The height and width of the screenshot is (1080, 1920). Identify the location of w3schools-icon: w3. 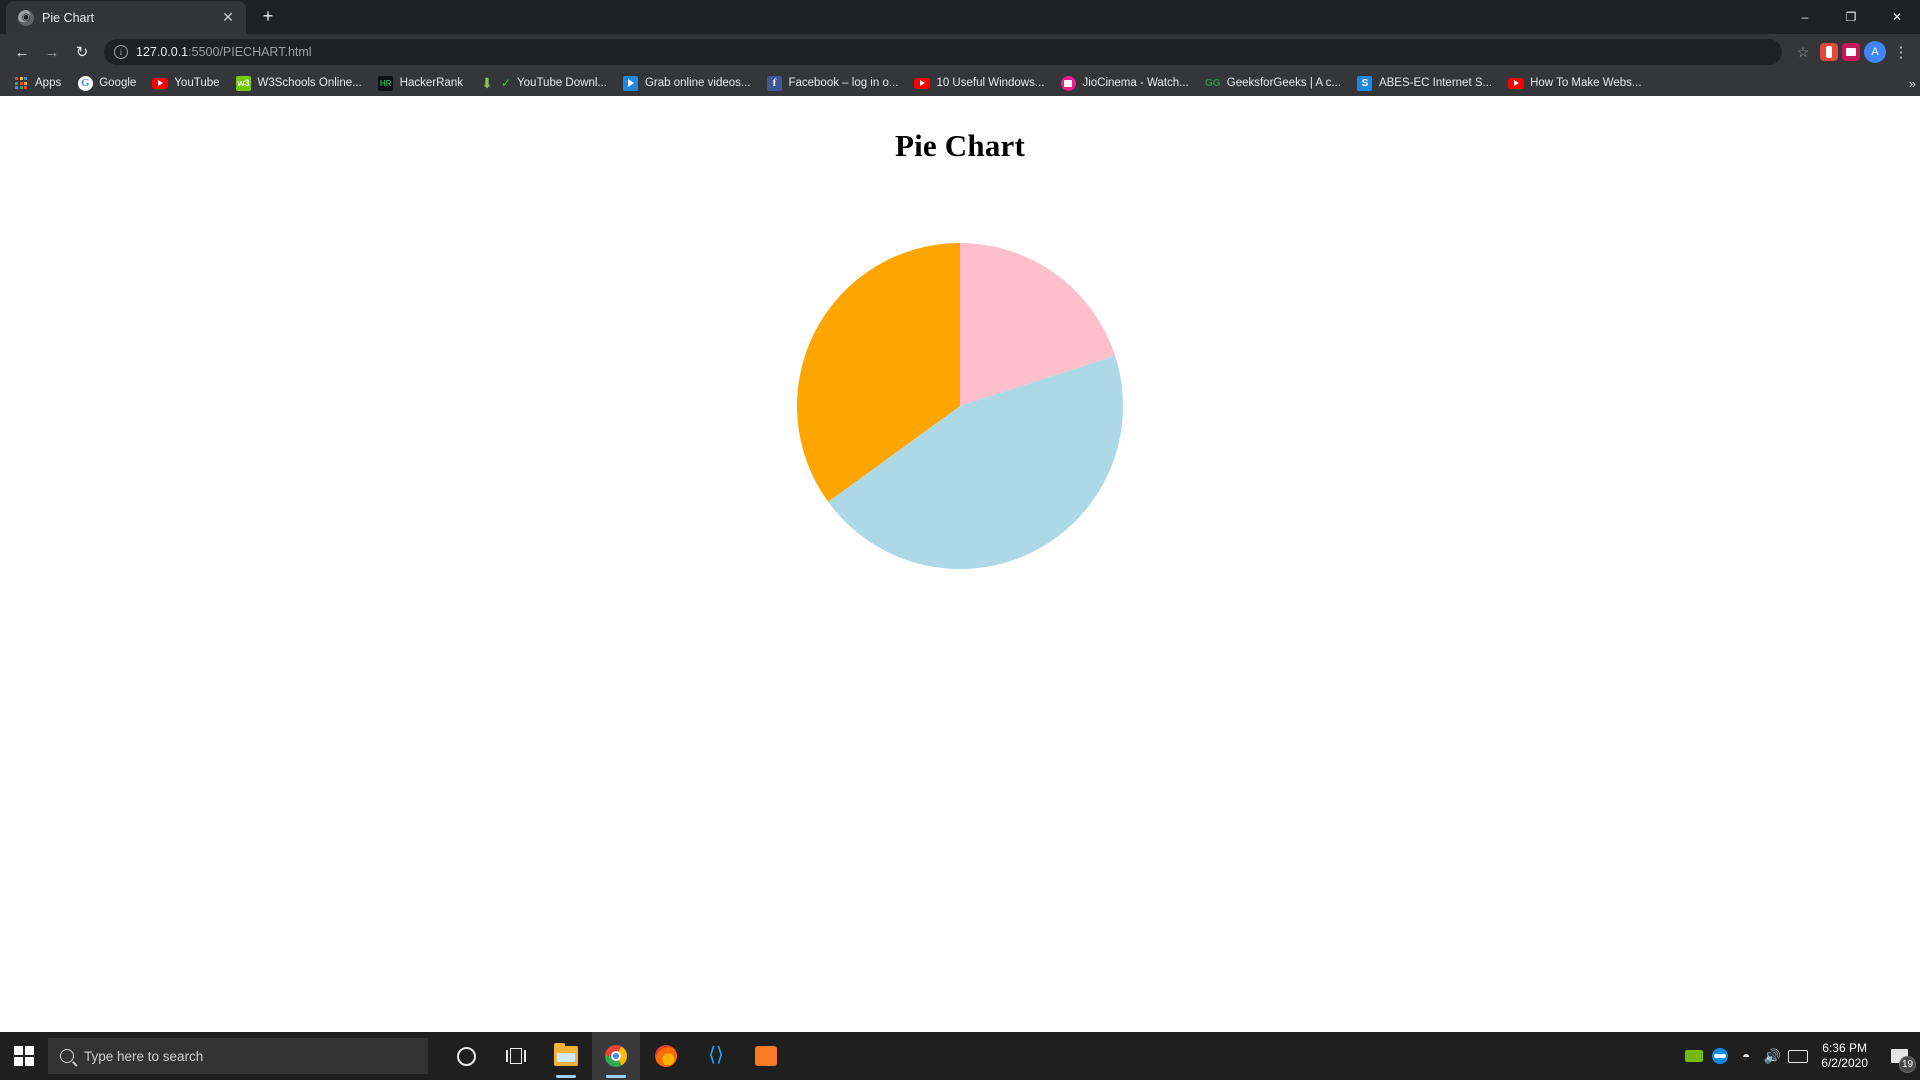
(244, 83).